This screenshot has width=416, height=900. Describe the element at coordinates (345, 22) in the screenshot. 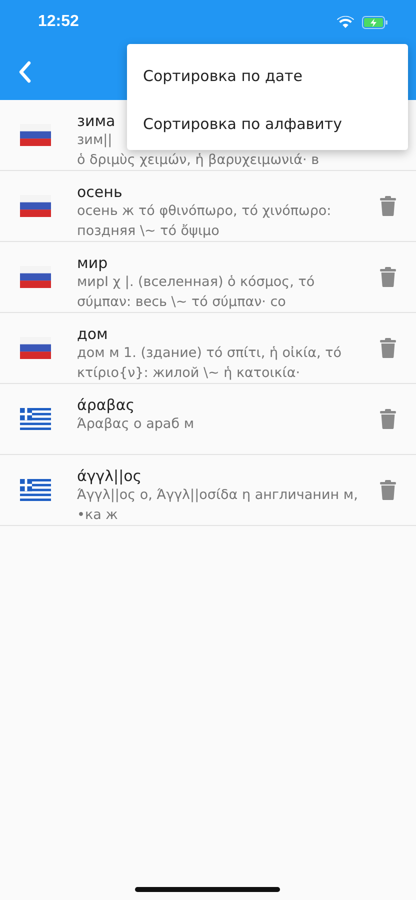

I see `wifi-icon` at that location.